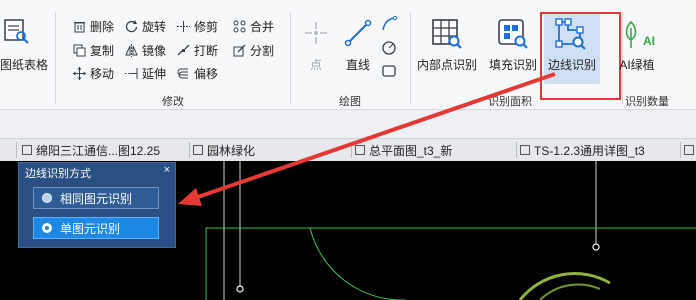 The height and width of the screenshot is (300, 696). Describe the element at coordinates (154, 73) in the screenshot. I see `extend-label: 延伸` at that location.